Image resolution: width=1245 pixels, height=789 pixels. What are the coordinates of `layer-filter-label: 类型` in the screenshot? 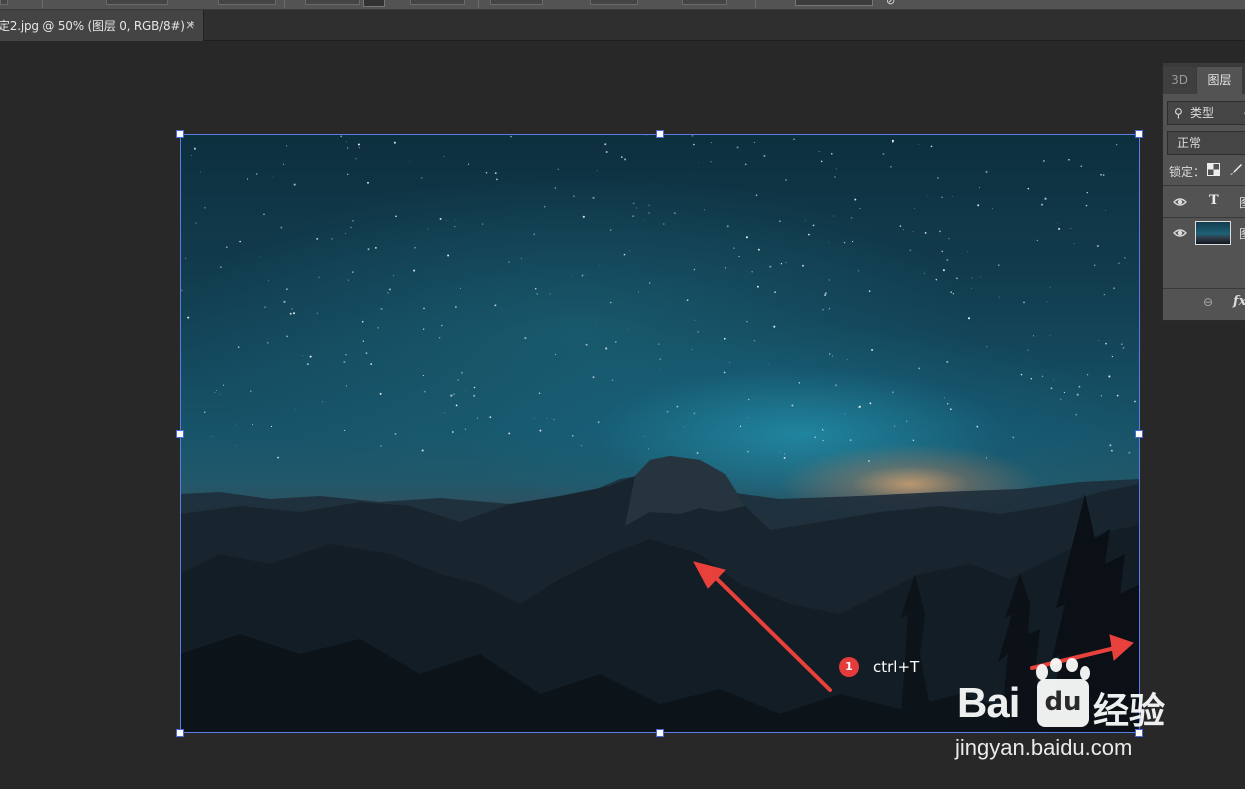 It's located at (1202, 113).